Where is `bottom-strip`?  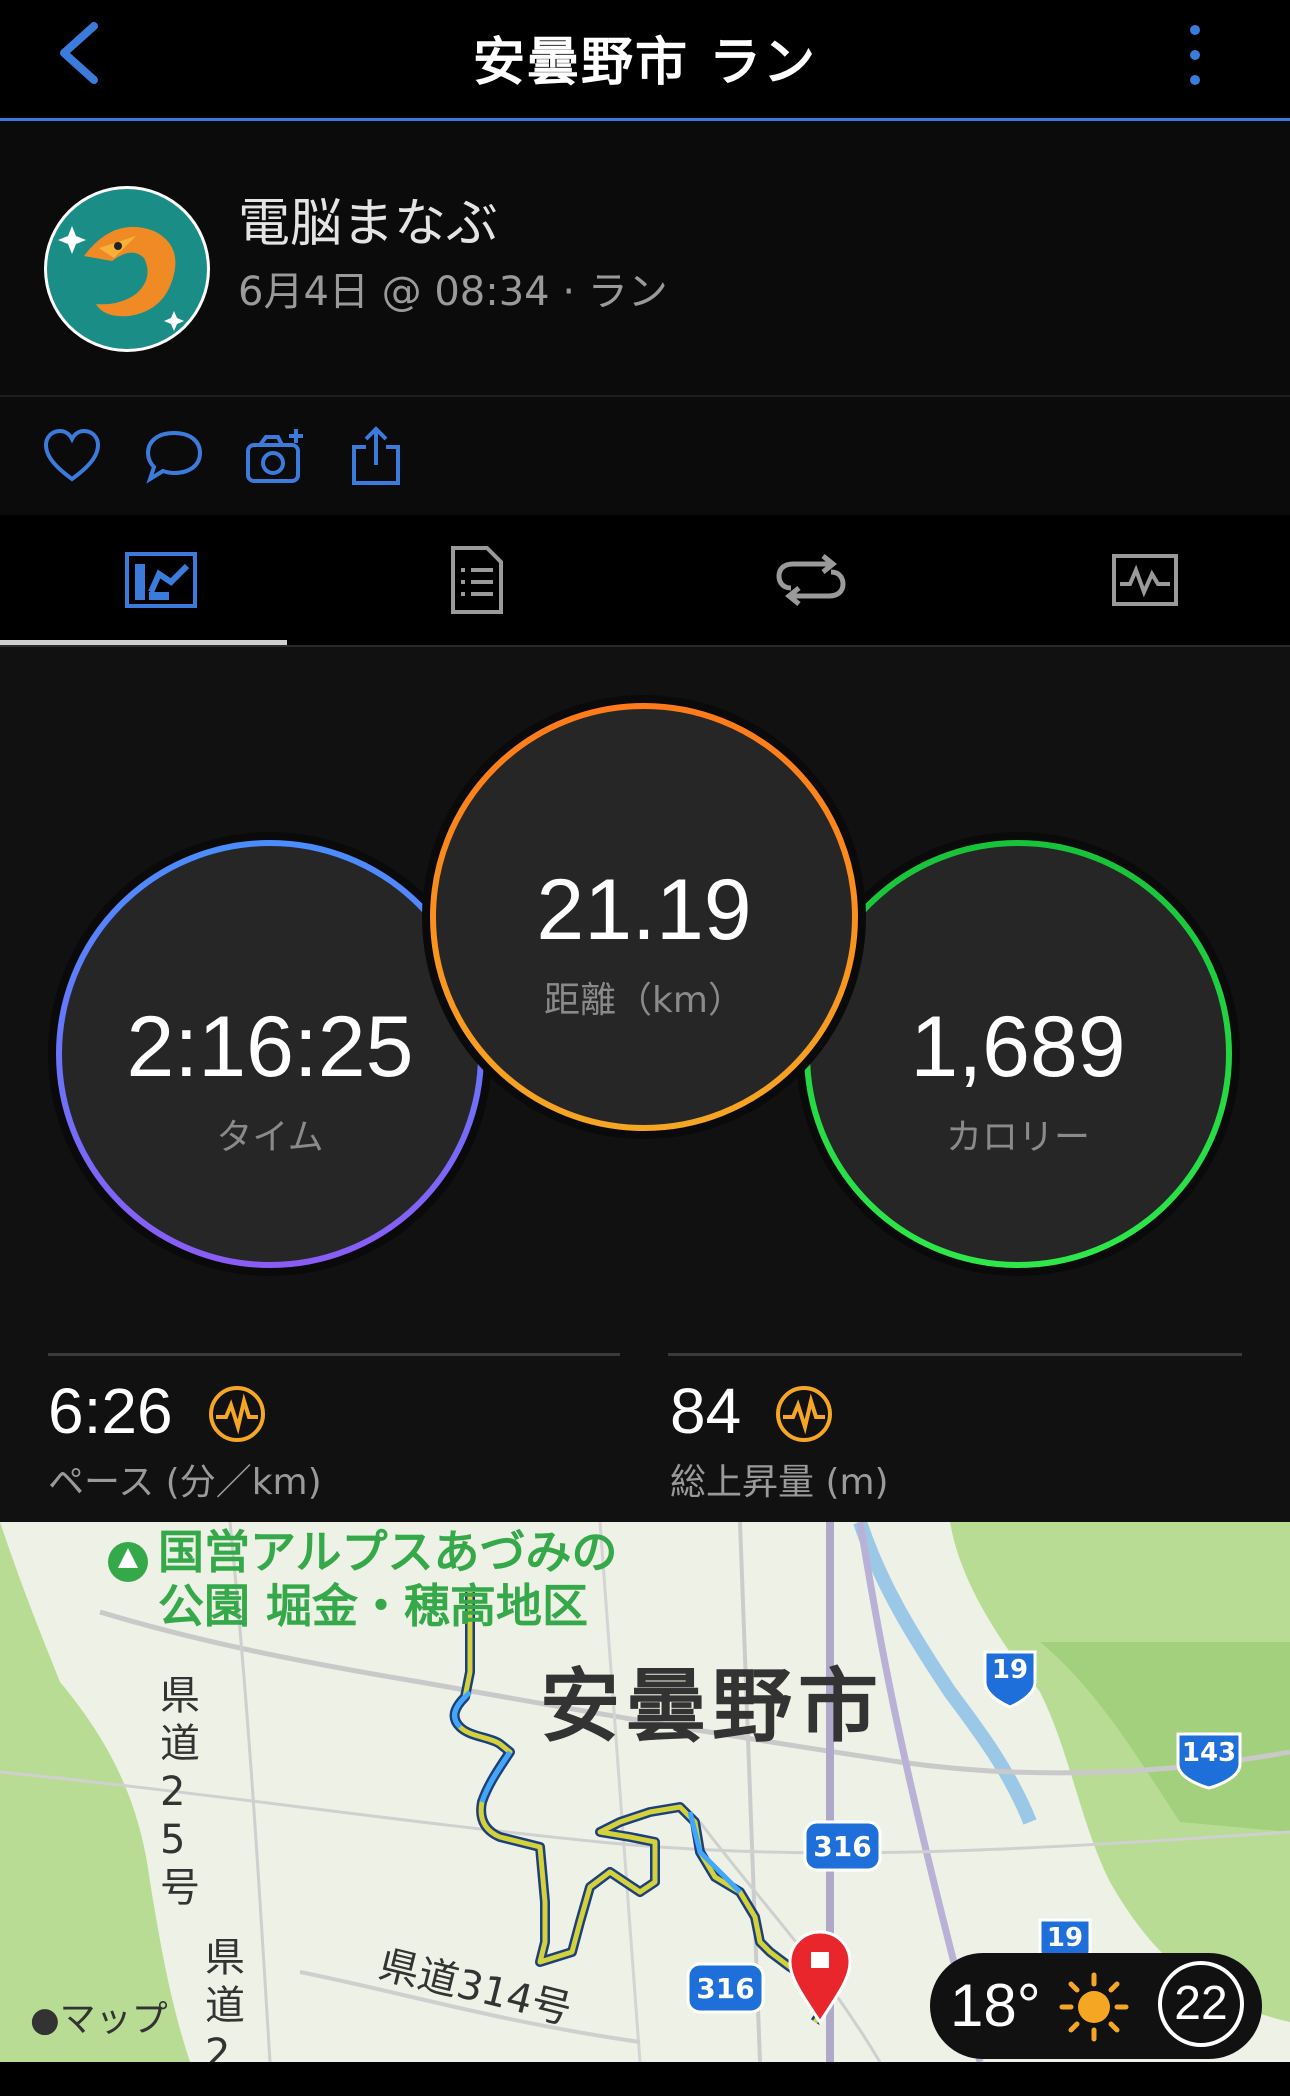
bottom-strip is located at coordinates (645, 2079).